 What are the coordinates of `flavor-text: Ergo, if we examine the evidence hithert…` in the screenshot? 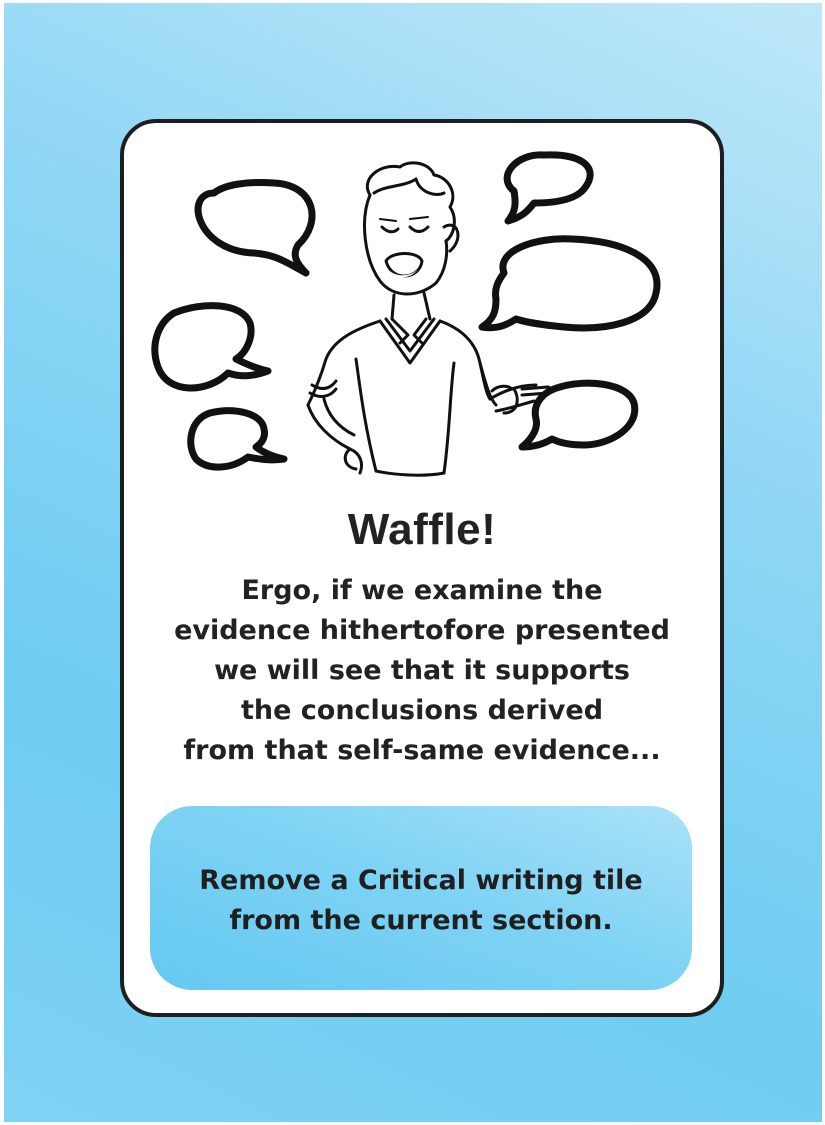 It's located at (422, 671).